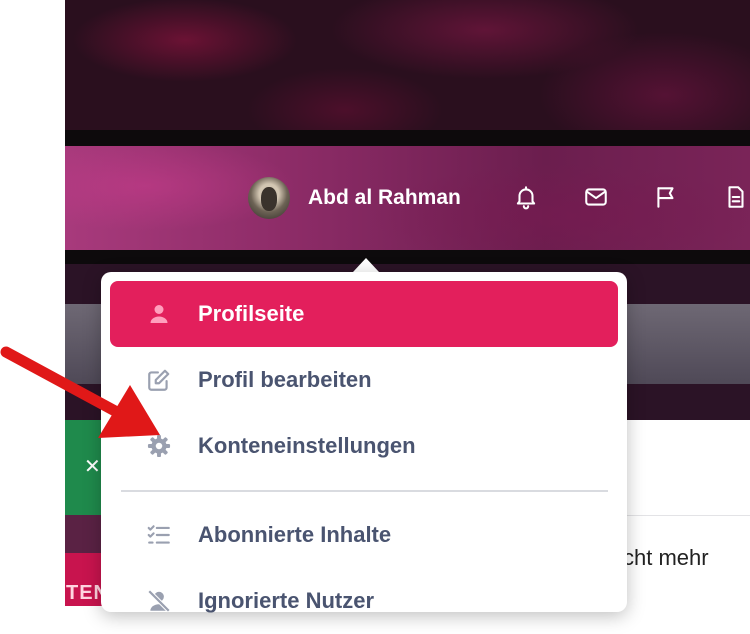 Image resolution: width=750 pixels, height=634 pixels. I want to click on menu-item-subscribed-content: Abonnierte Inhalte, so click(364, 535).